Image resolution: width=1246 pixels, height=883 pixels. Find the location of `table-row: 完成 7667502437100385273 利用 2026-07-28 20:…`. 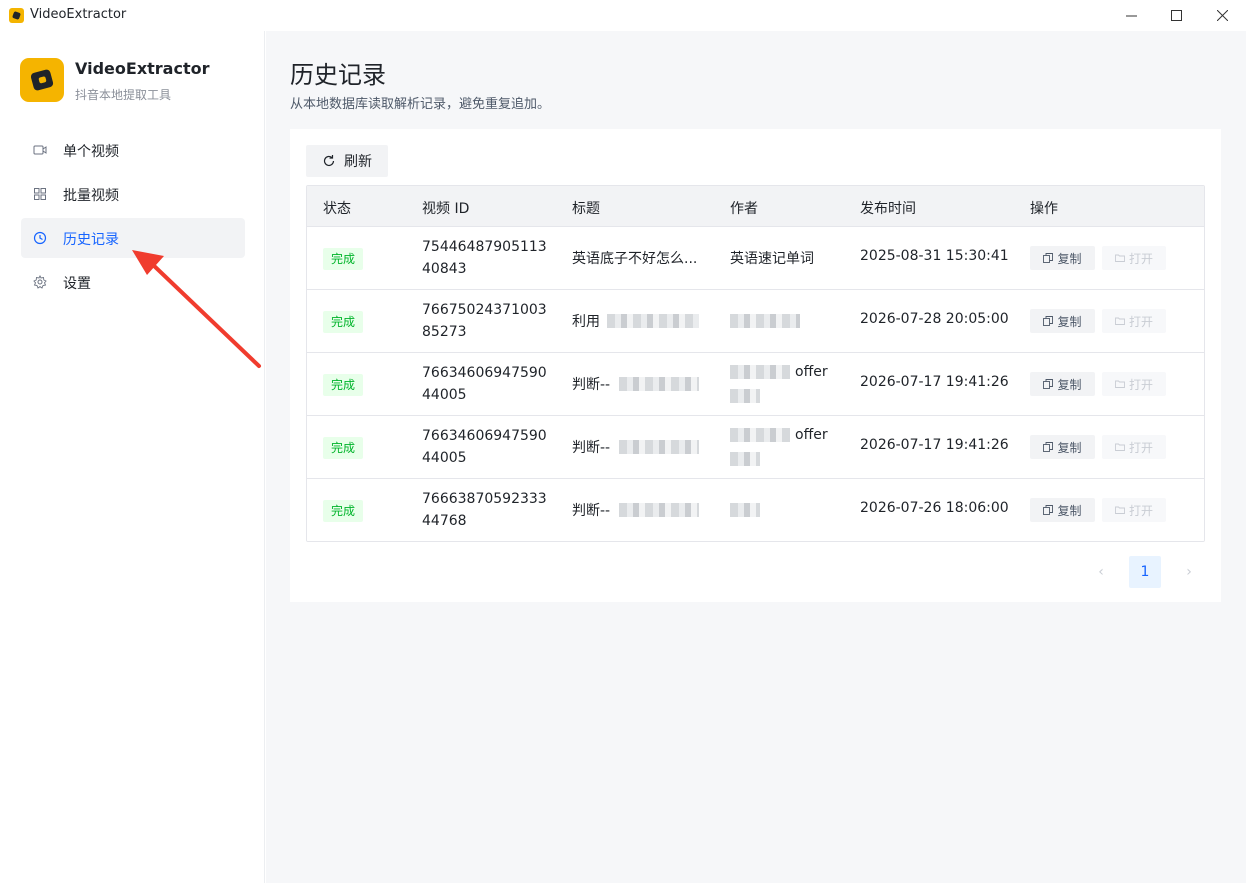

table-row: 完成 7667502437100385273 利用 2026-07-28 20:… is located at coordinates (755, 321).